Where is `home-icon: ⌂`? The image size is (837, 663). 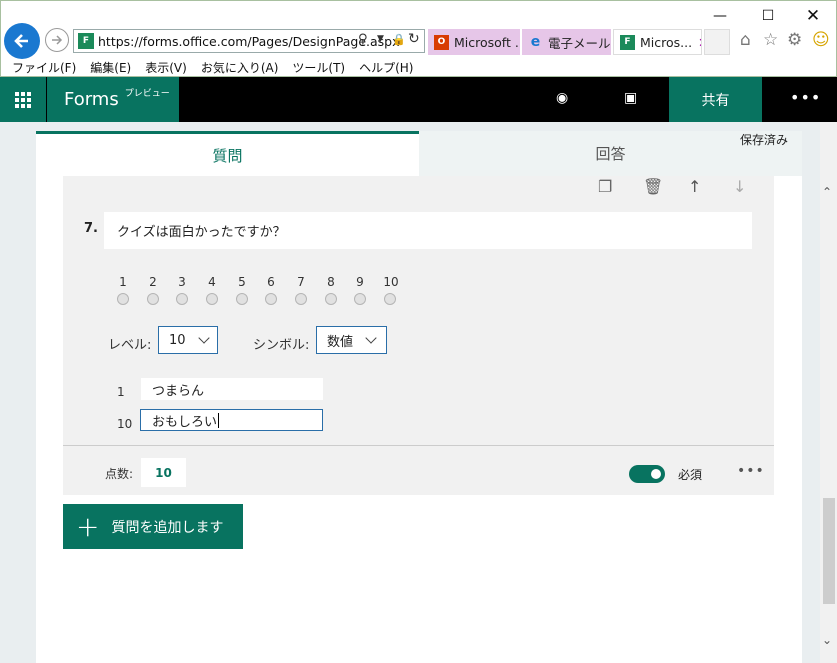
home-icon: ⌂ is located at coordinates (745, 40).